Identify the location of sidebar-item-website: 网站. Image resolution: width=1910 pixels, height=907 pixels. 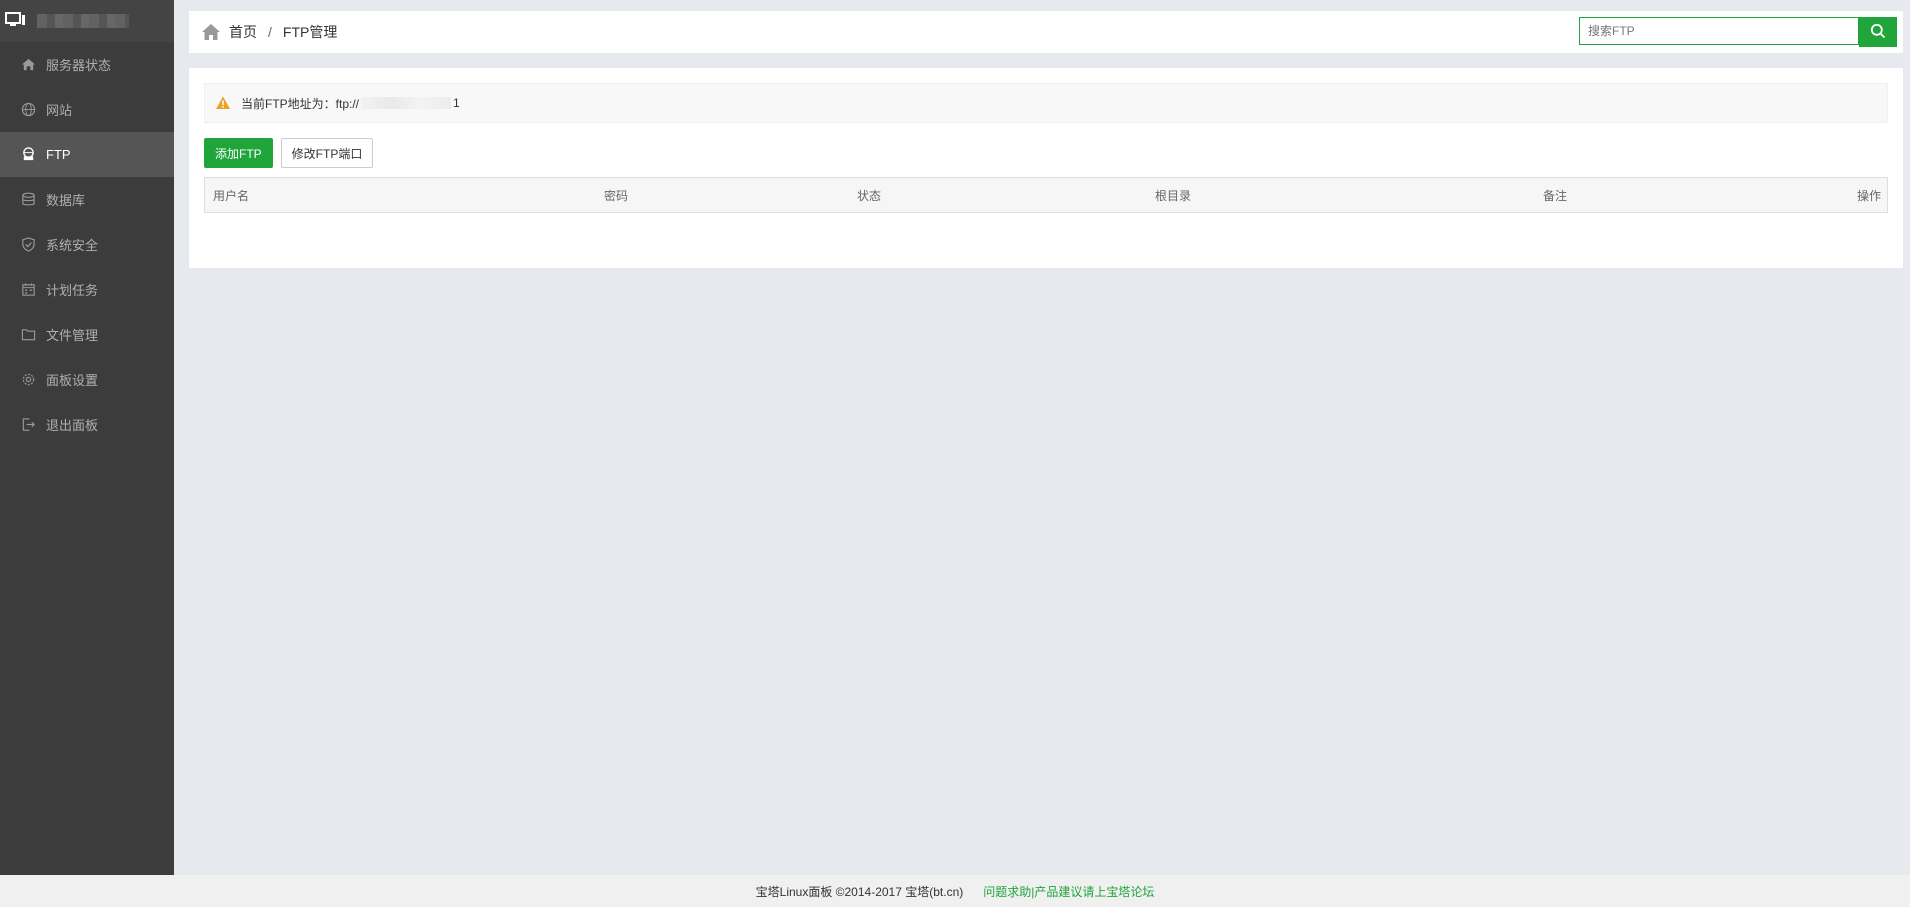
(87, 109).